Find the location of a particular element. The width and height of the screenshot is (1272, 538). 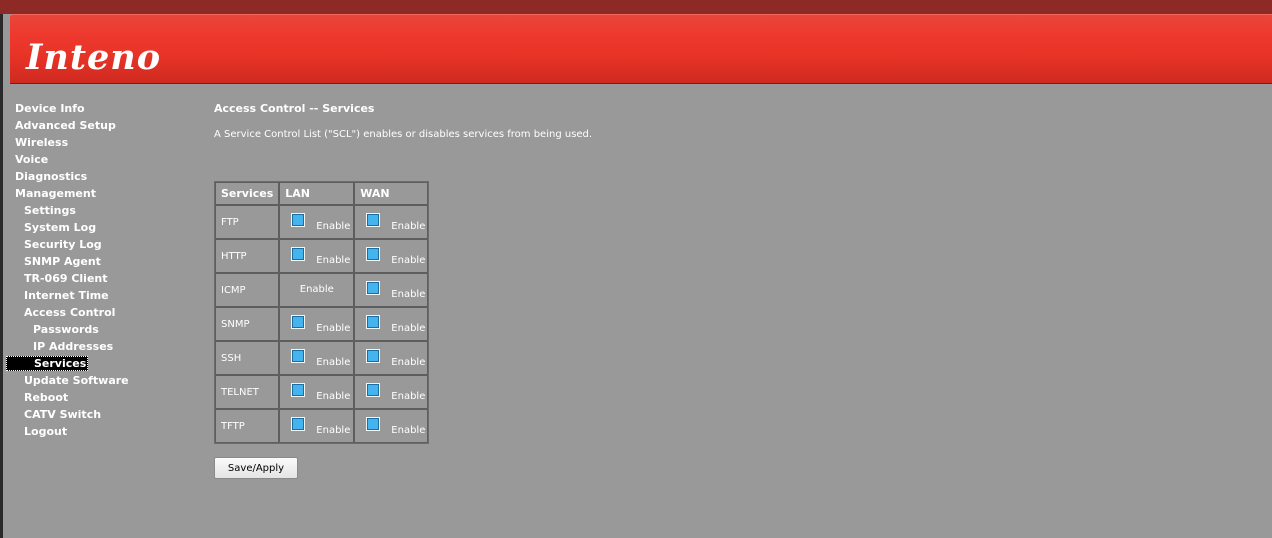

column-header-services: Services is located at coordinates (247, 193).